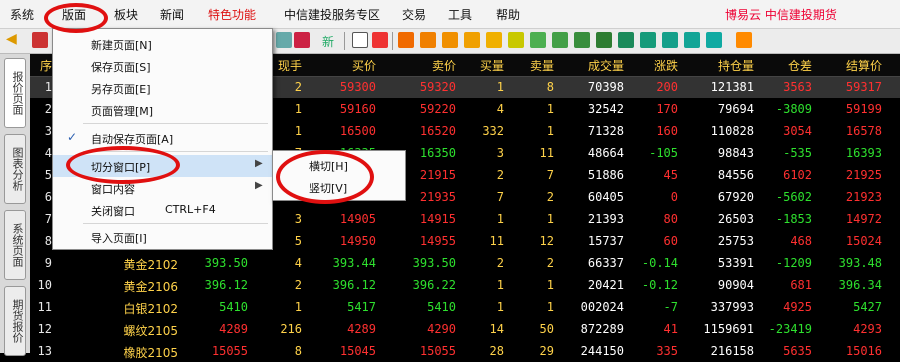 The image size is (900, 362). What do you see at coordinates (653, 65) in the screenshot?
I see `column-header-chg: 涨跌` at bounding box center [653, 65].